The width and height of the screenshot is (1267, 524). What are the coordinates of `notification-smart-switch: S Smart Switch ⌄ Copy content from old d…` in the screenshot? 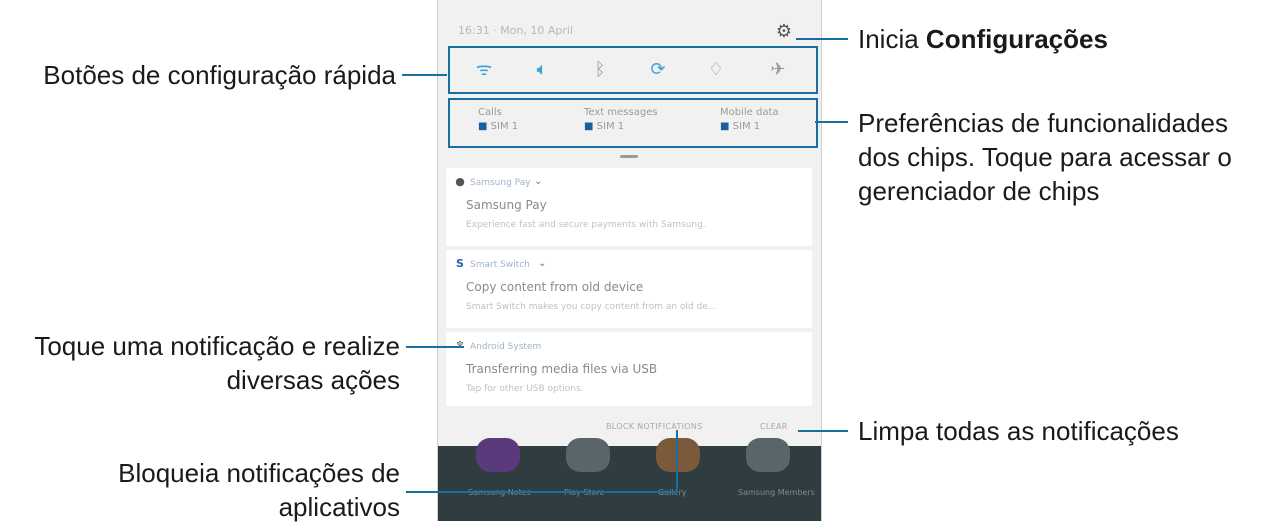 It's located at (629, 289).